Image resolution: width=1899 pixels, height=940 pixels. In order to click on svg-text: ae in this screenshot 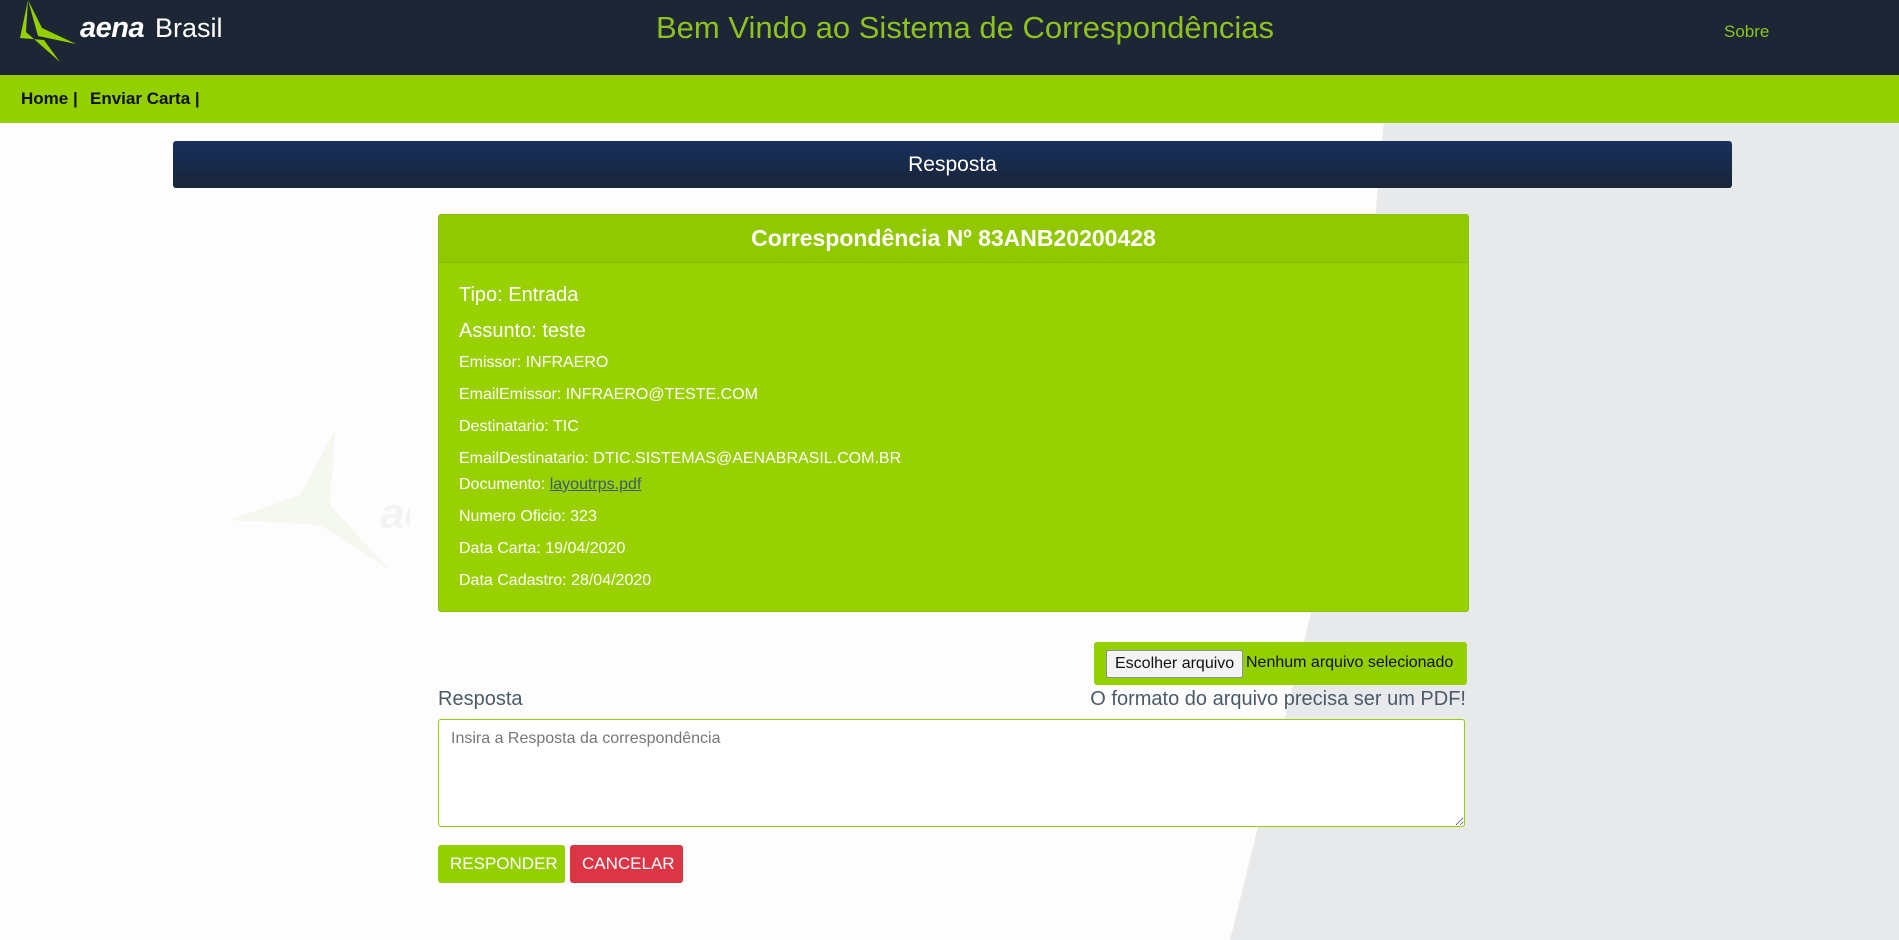, I will do `click(395, 513)`.